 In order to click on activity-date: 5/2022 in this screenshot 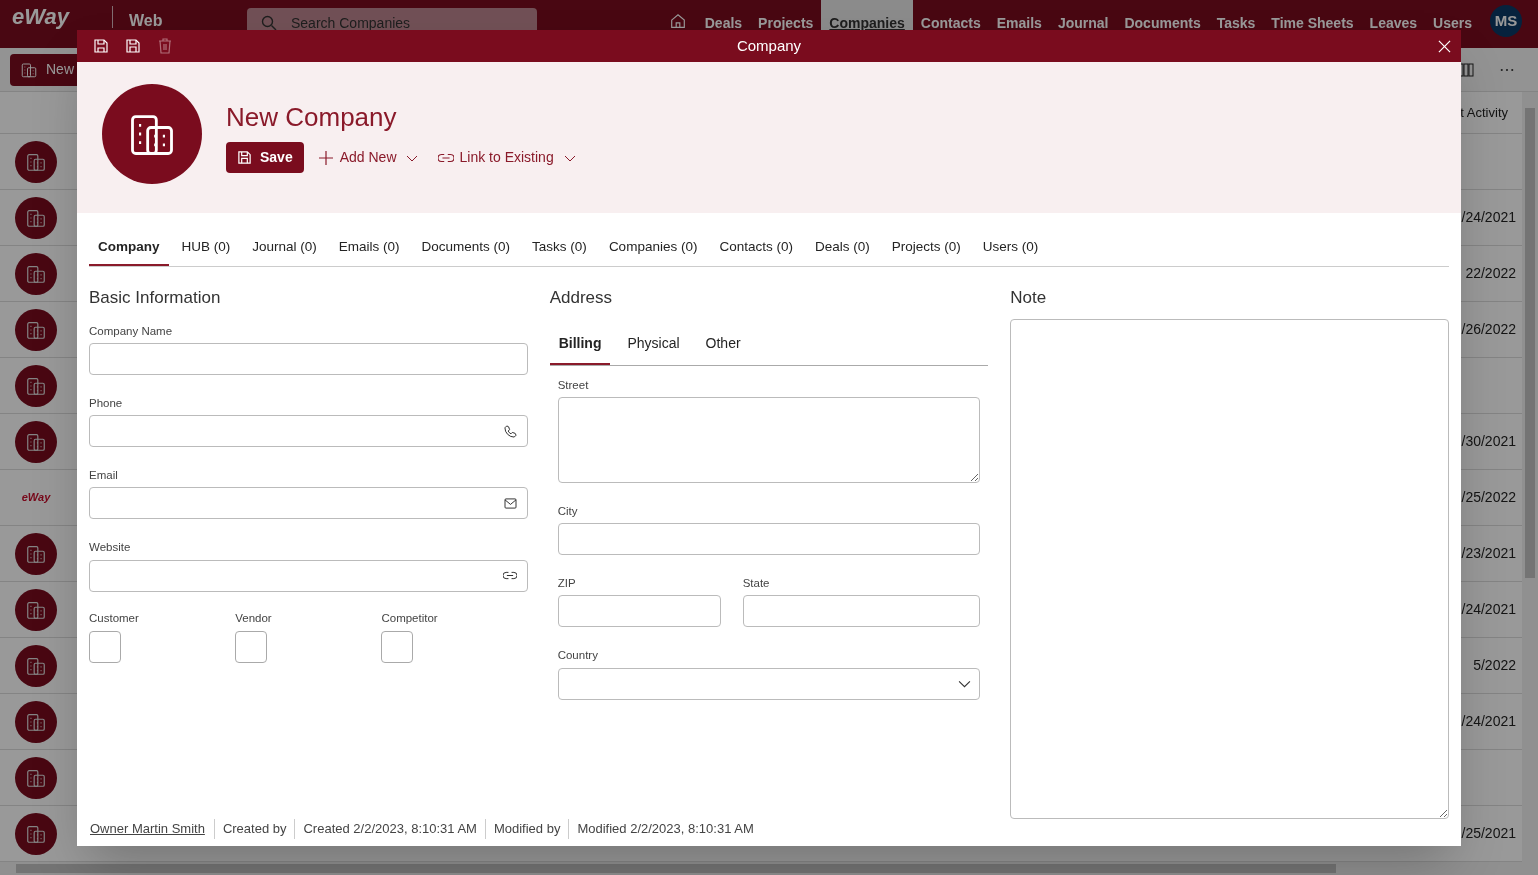, I will do `click(1494, 665)`.